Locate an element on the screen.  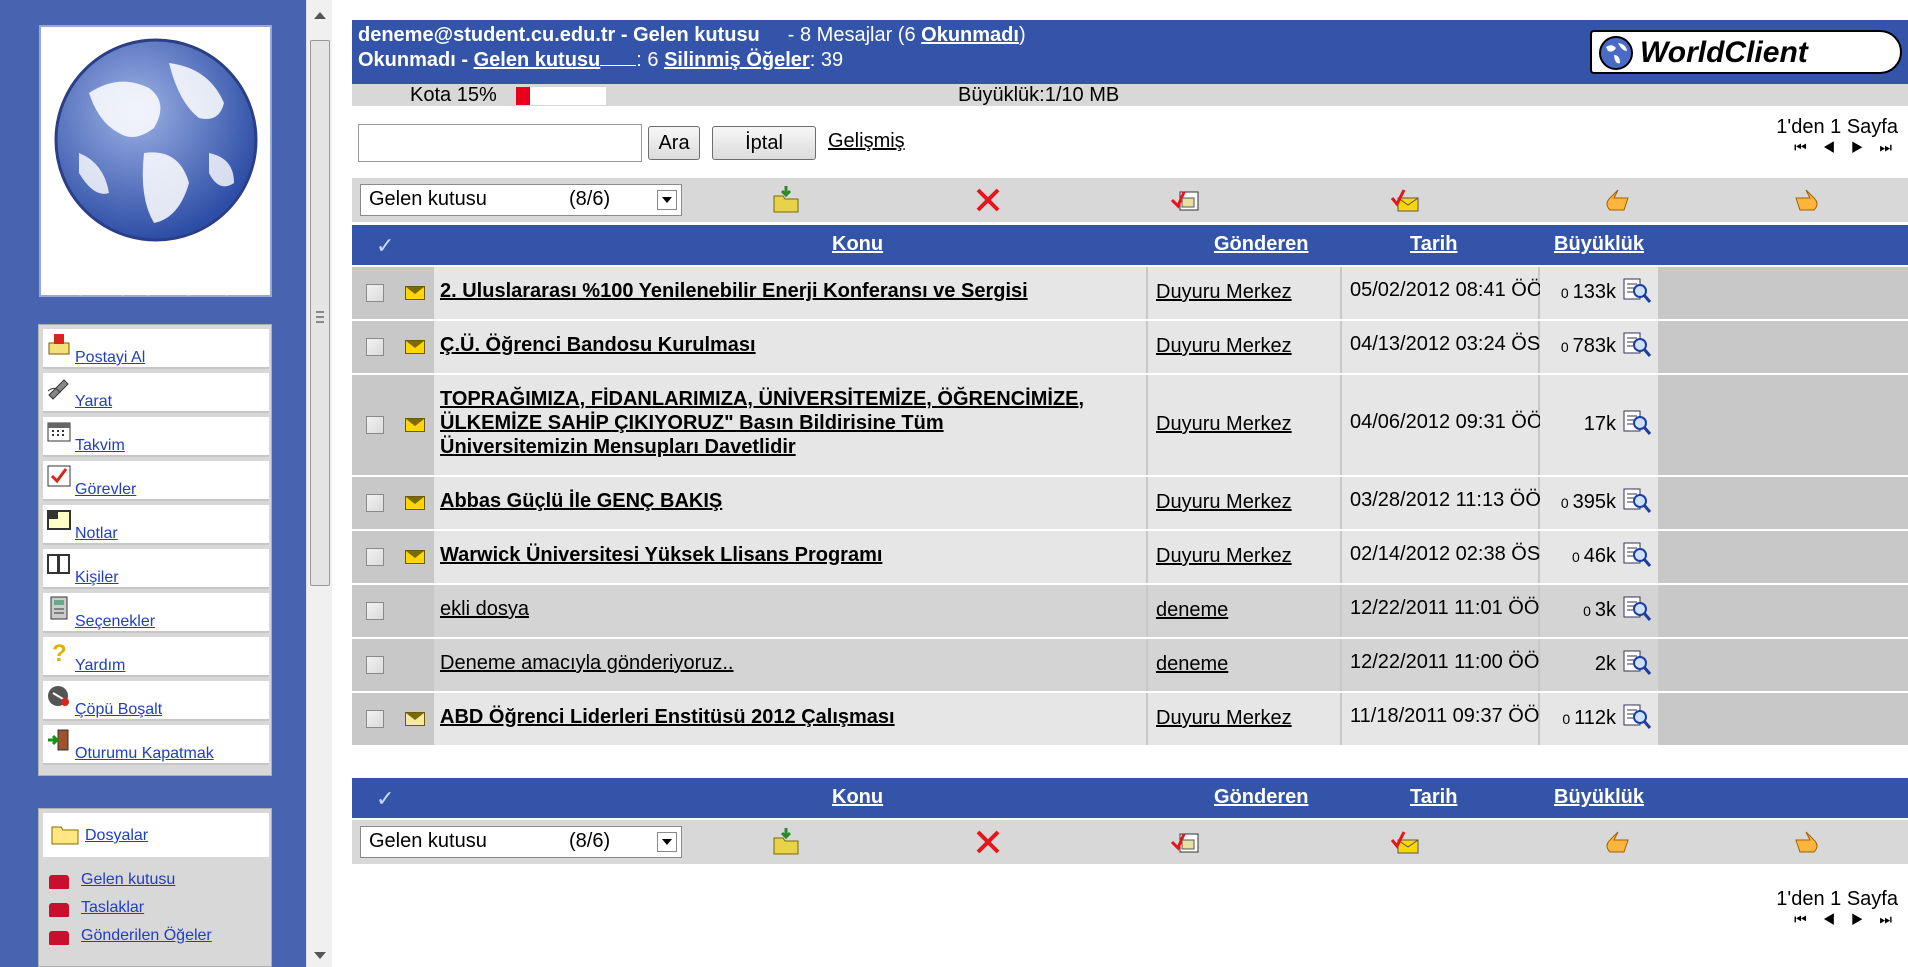
checkbox-cell is located at coordinates (373, 557).